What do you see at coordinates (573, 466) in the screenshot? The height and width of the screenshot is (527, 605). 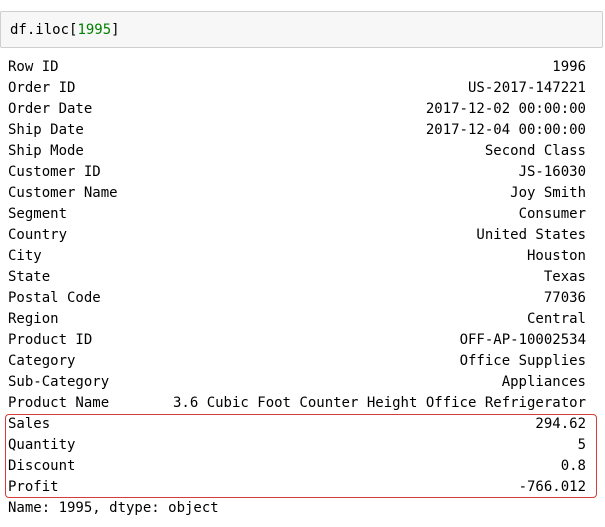 I see `row-value: 0.8` at bounding box center [573, 466].